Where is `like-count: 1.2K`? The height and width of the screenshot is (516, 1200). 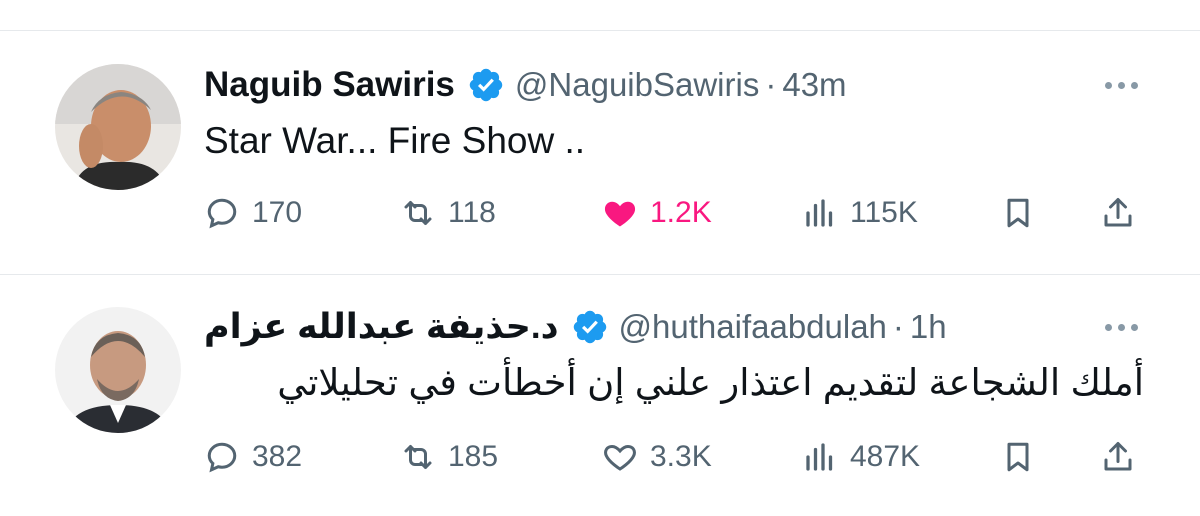
like-count: 1.2K is located at coordinates (681, 212).